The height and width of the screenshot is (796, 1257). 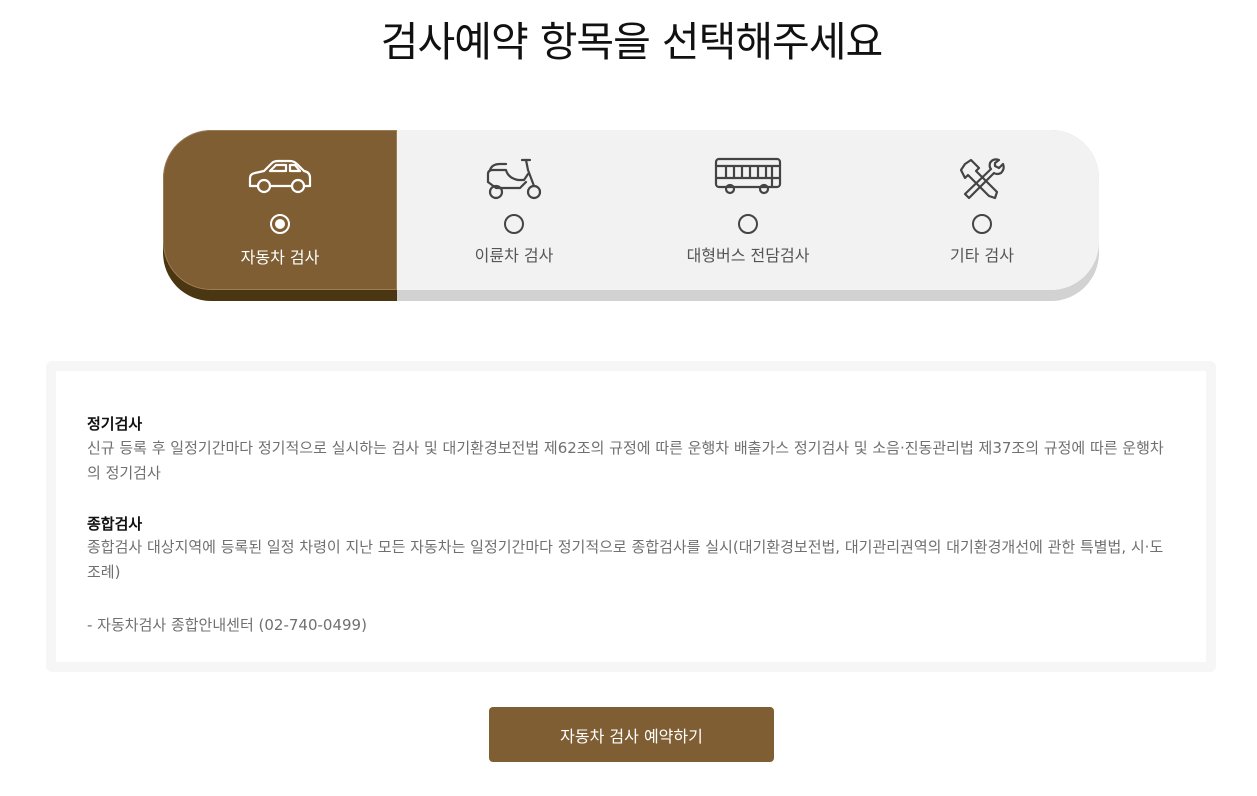 I want to click on car-icon, so click(x=280, y=176).